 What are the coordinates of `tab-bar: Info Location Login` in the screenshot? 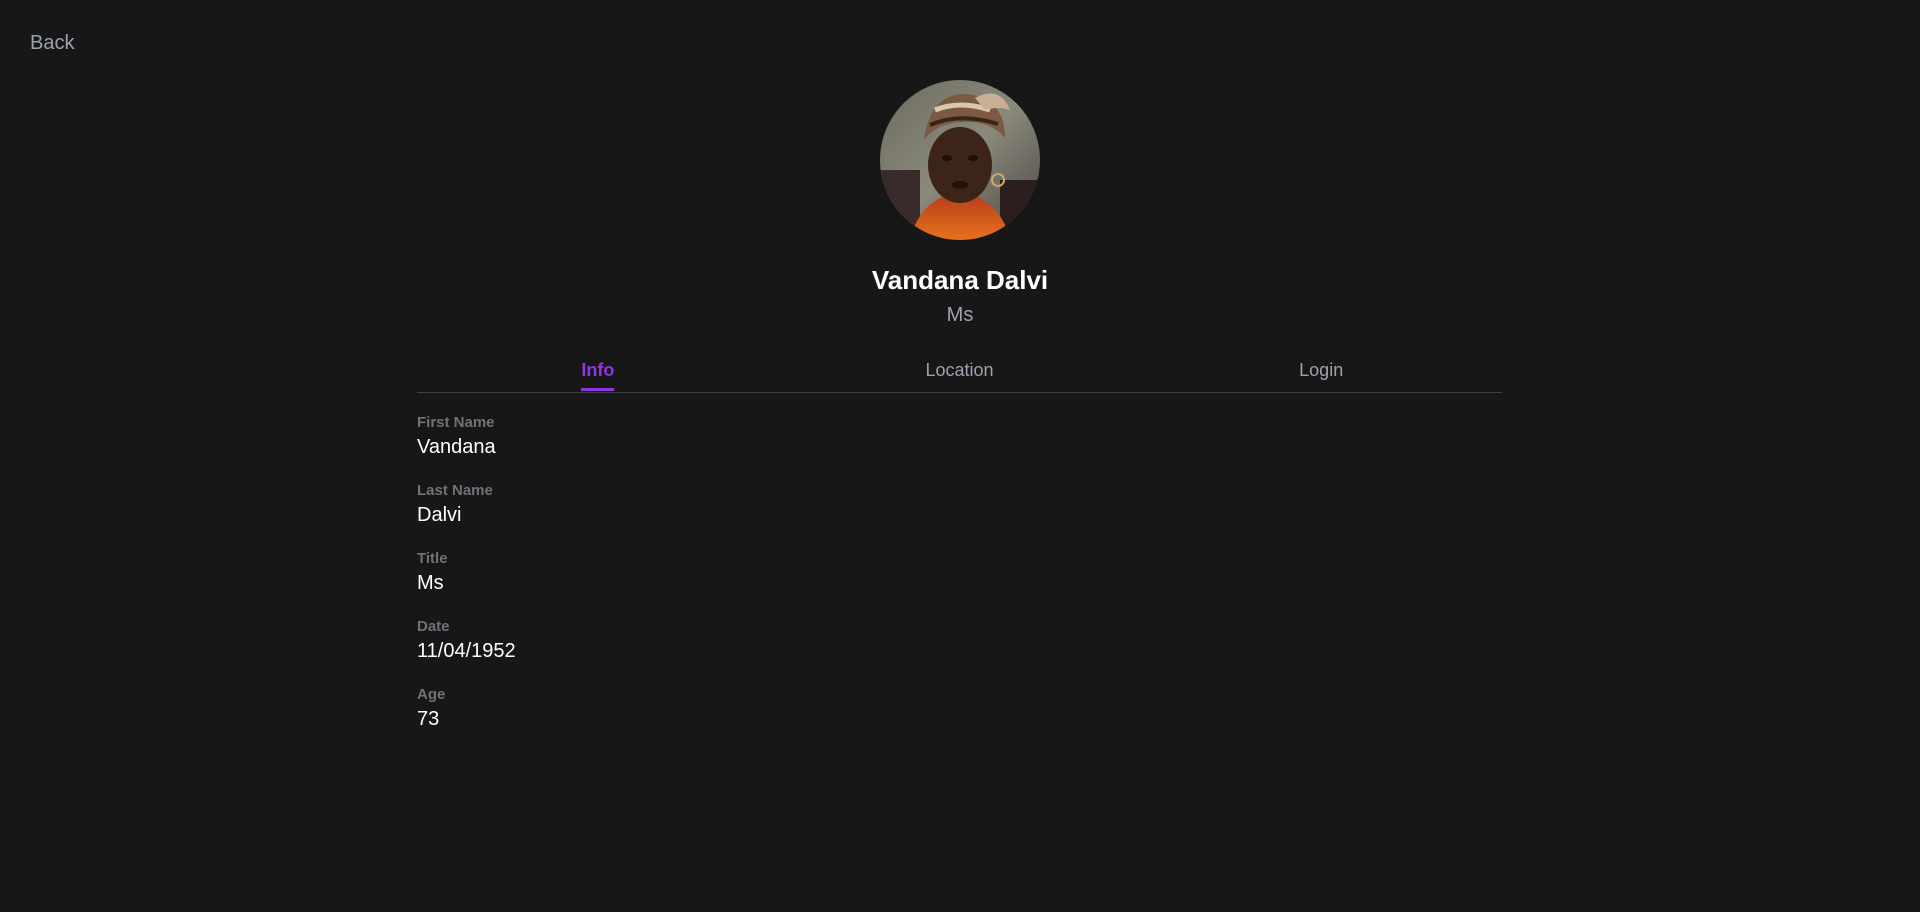 It's located at (959, 372).